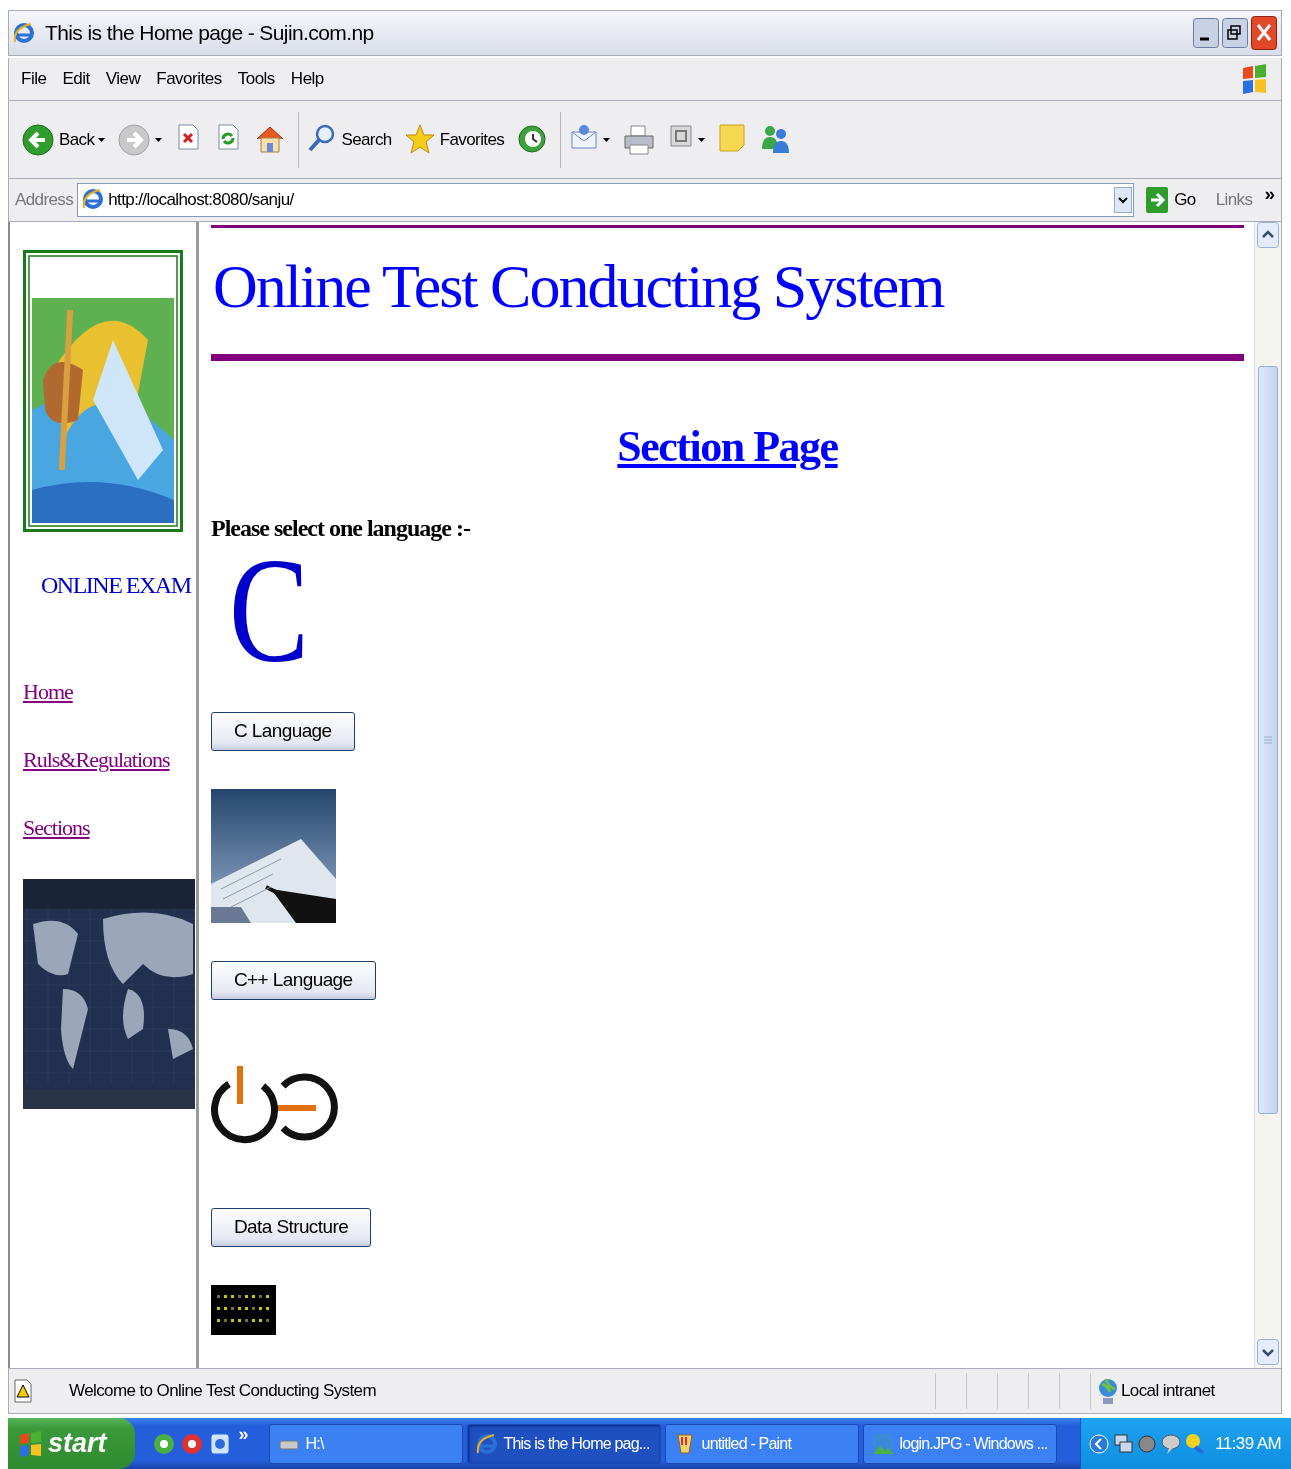  Describe the element at coordinates (283, 731) in the screenshot. I see `language-button: C Language` at that location.